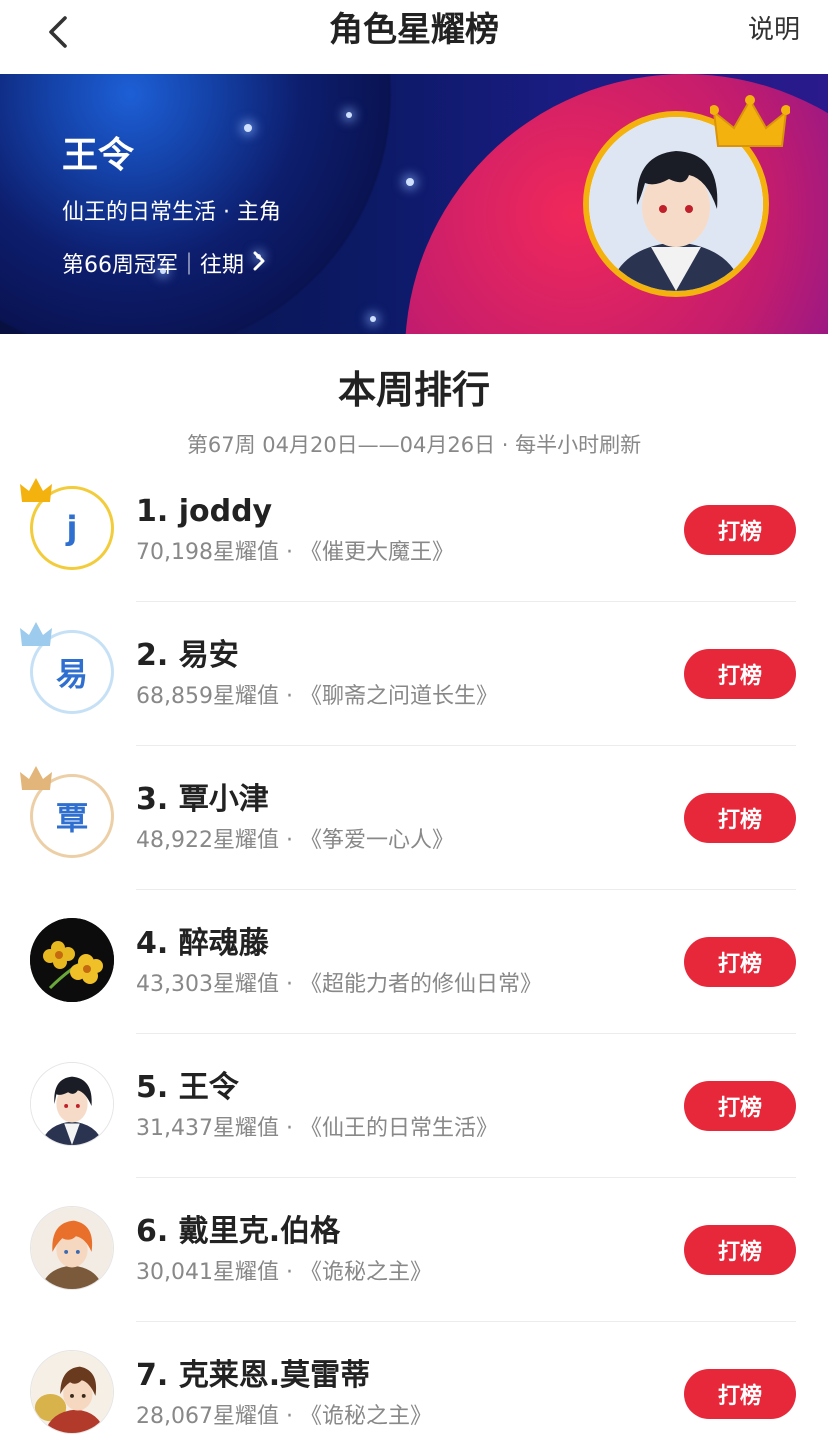 The height and width of the screenshot is (1441, 828). I want to click on crown-icon, so click(750, 121).